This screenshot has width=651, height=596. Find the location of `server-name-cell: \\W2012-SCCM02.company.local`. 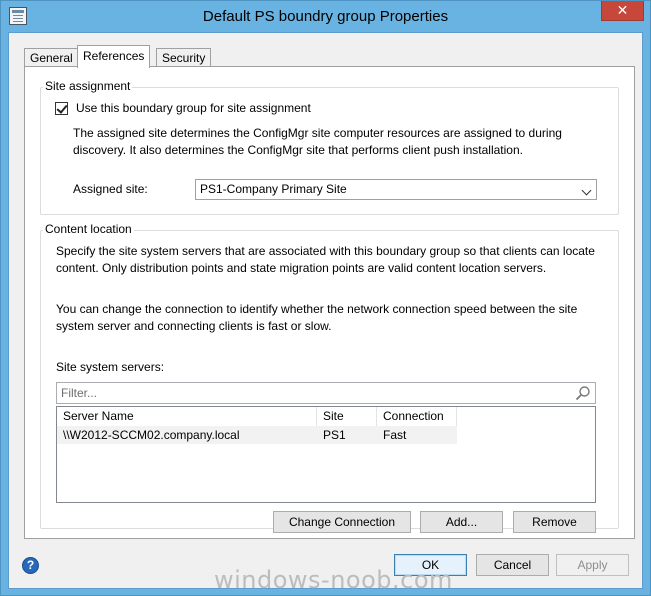

server-name-cell: \\W2012-SCCM02.company.local is located at coordinates (151, 435).